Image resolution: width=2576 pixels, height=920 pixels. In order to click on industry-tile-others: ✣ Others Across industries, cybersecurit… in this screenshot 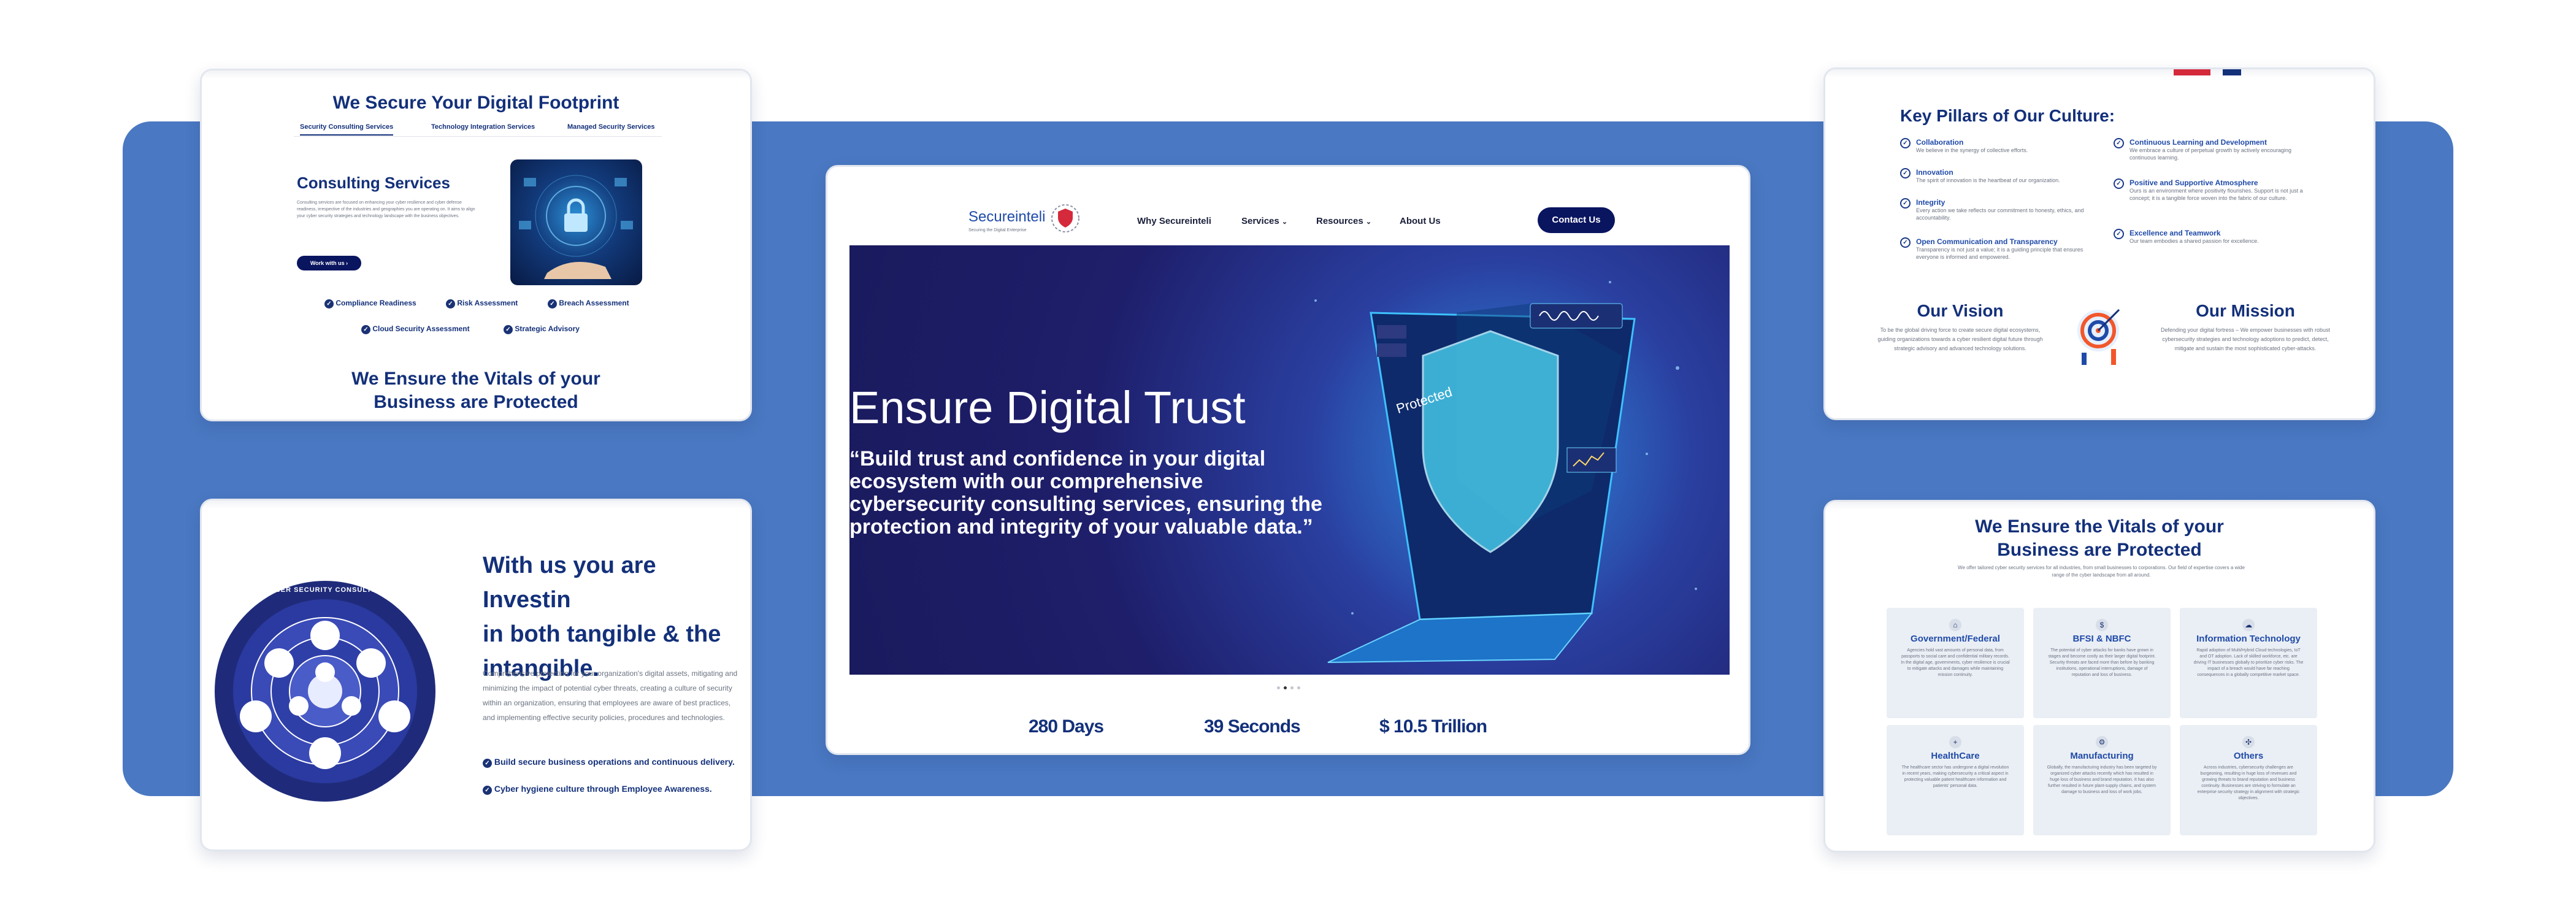, I will do `click(2248, 780)`.